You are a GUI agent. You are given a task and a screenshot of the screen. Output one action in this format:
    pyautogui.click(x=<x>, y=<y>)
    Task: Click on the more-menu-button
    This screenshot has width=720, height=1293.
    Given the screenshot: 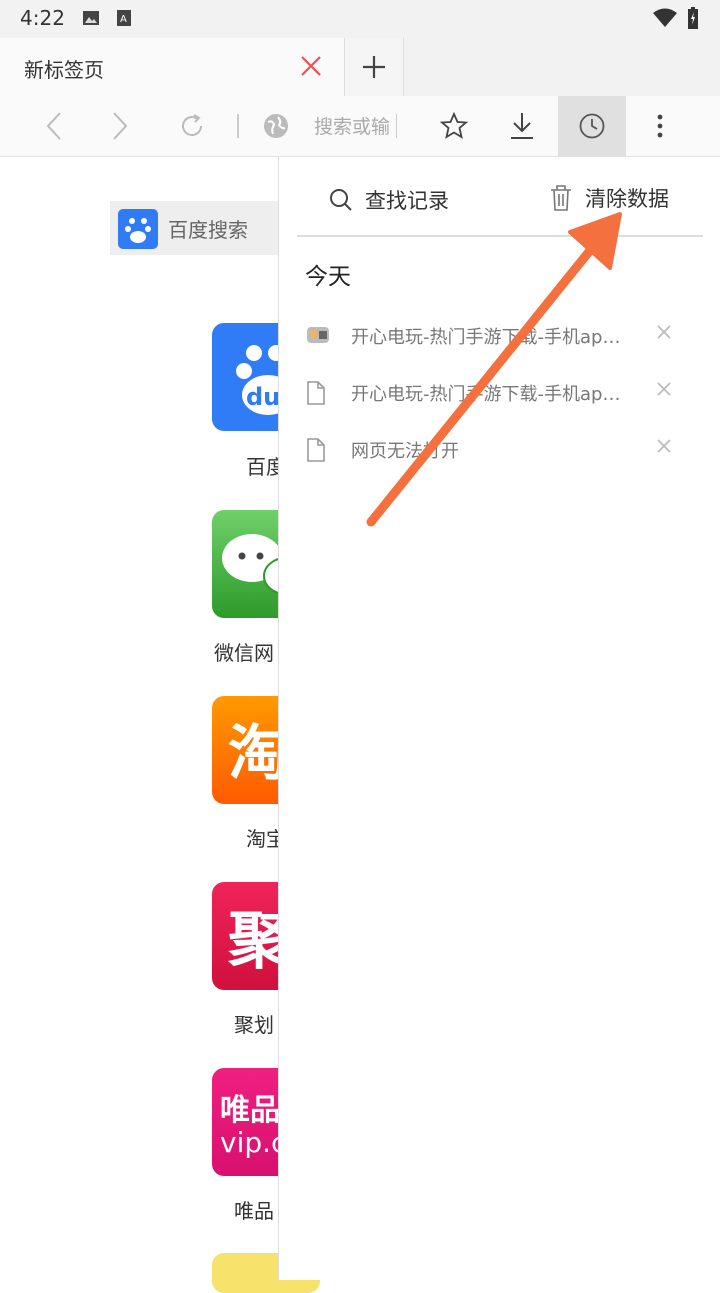 What is the action you would take?
    pyautogui.click(x=660, y=126)
    